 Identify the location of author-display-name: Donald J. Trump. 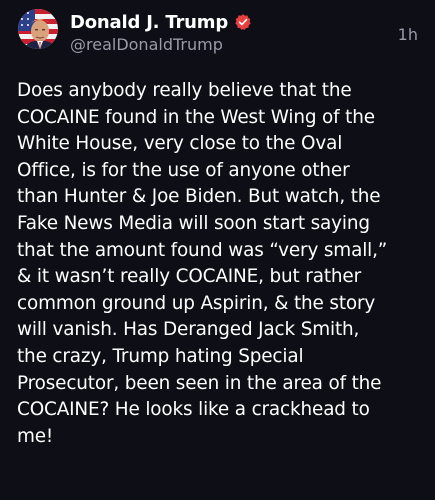
(149, 22).